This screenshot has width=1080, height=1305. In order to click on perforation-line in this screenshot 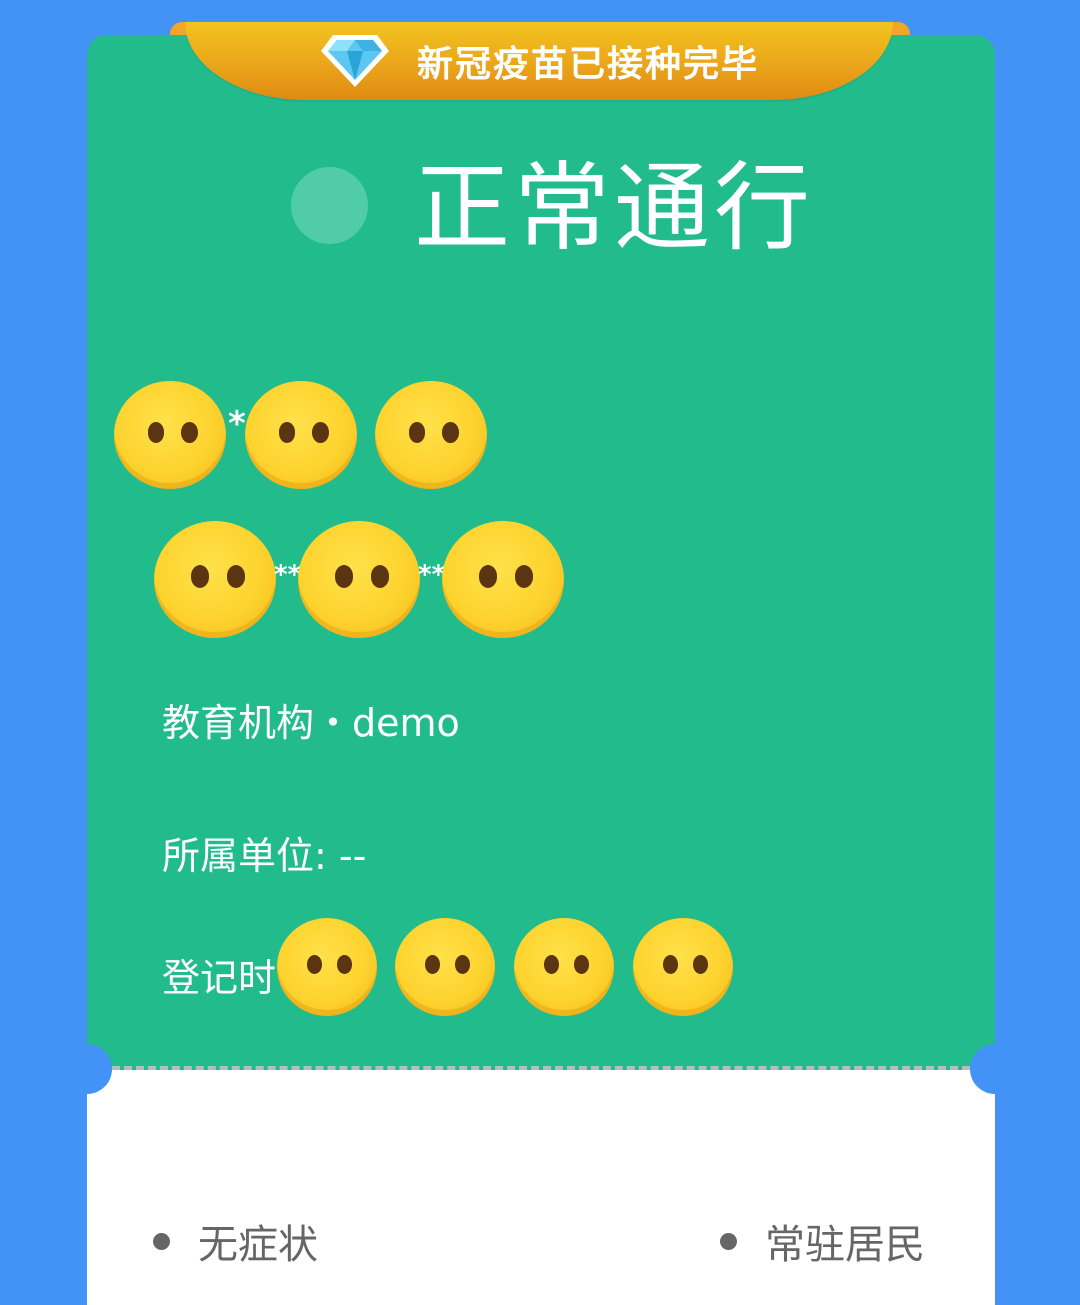, I will do `click(541, 1068)`.